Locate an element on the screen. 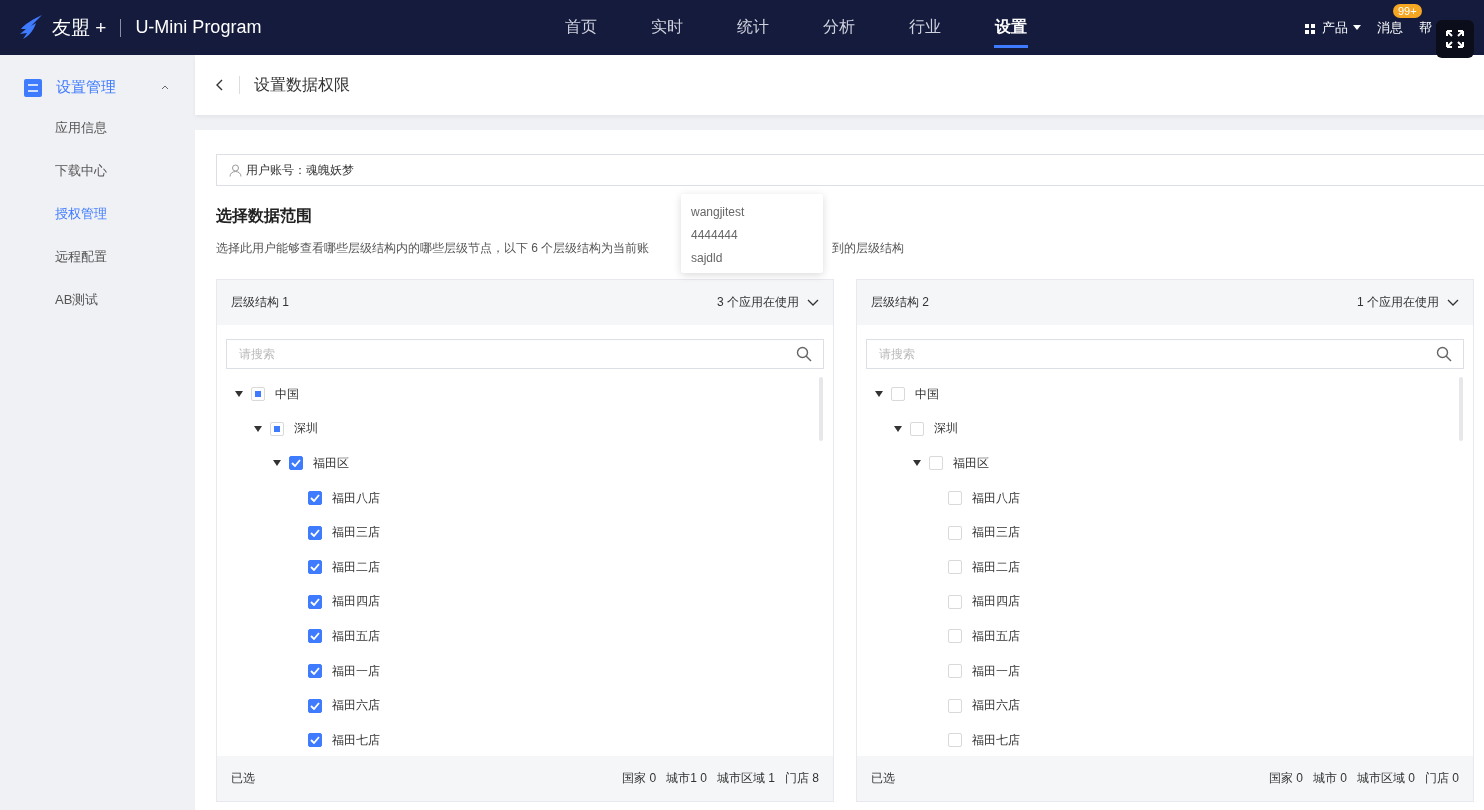  description: 选择此用户能够查看哪些层级结构内的哪些层级节点，以下 6 个层级结构为当前账 is located at coordinates (433, 248).